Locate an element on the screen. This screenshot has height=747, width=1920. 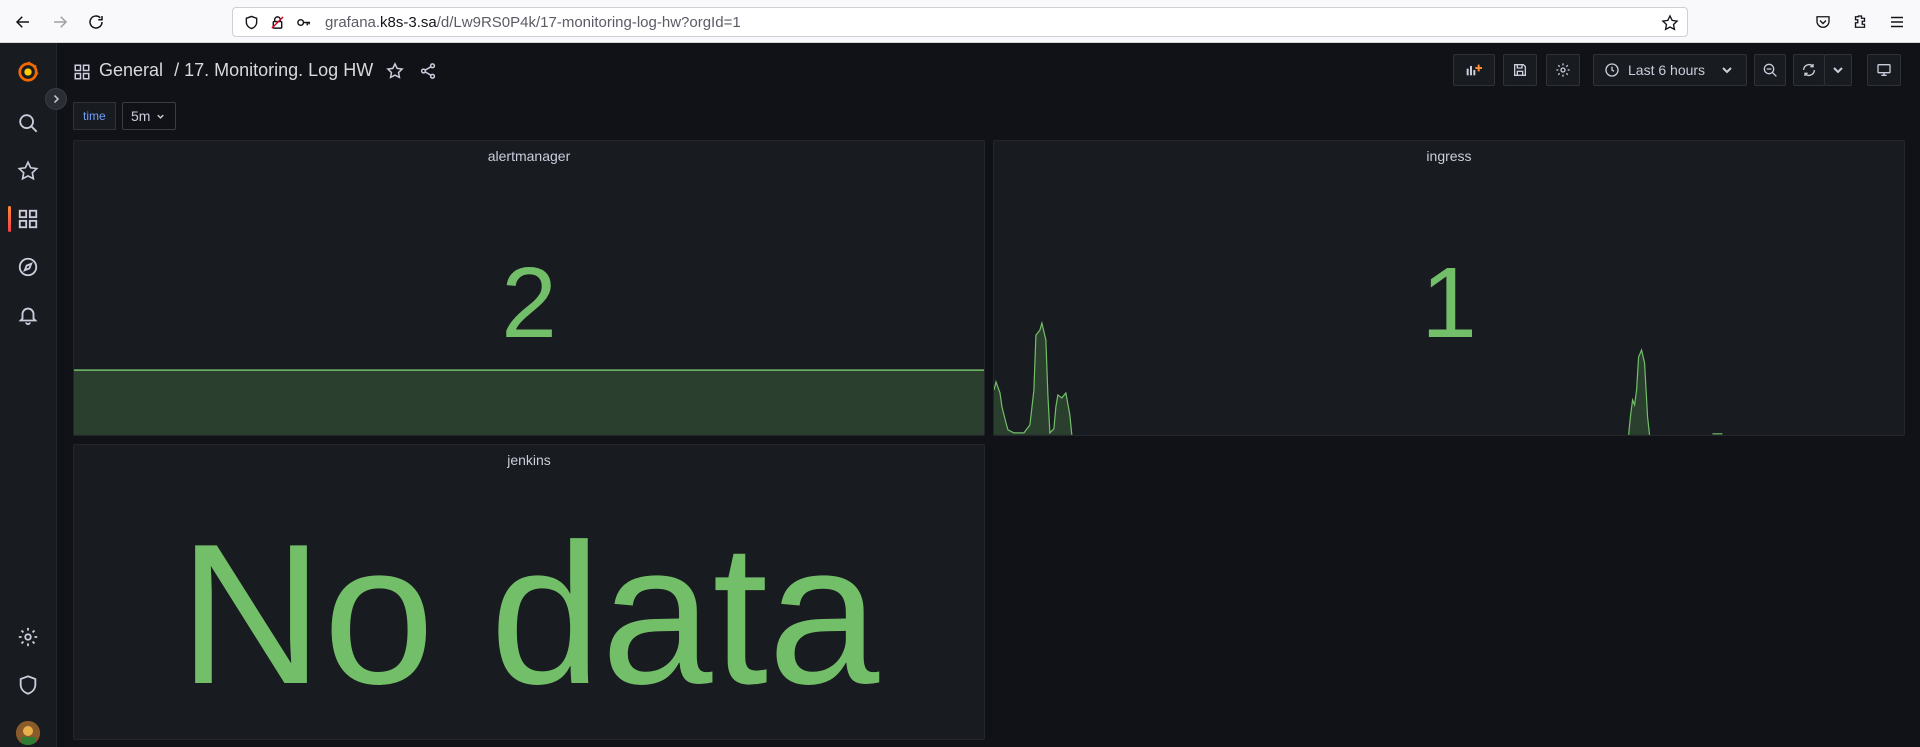
save-dashboard-button is located at coordinates (1520, 70).